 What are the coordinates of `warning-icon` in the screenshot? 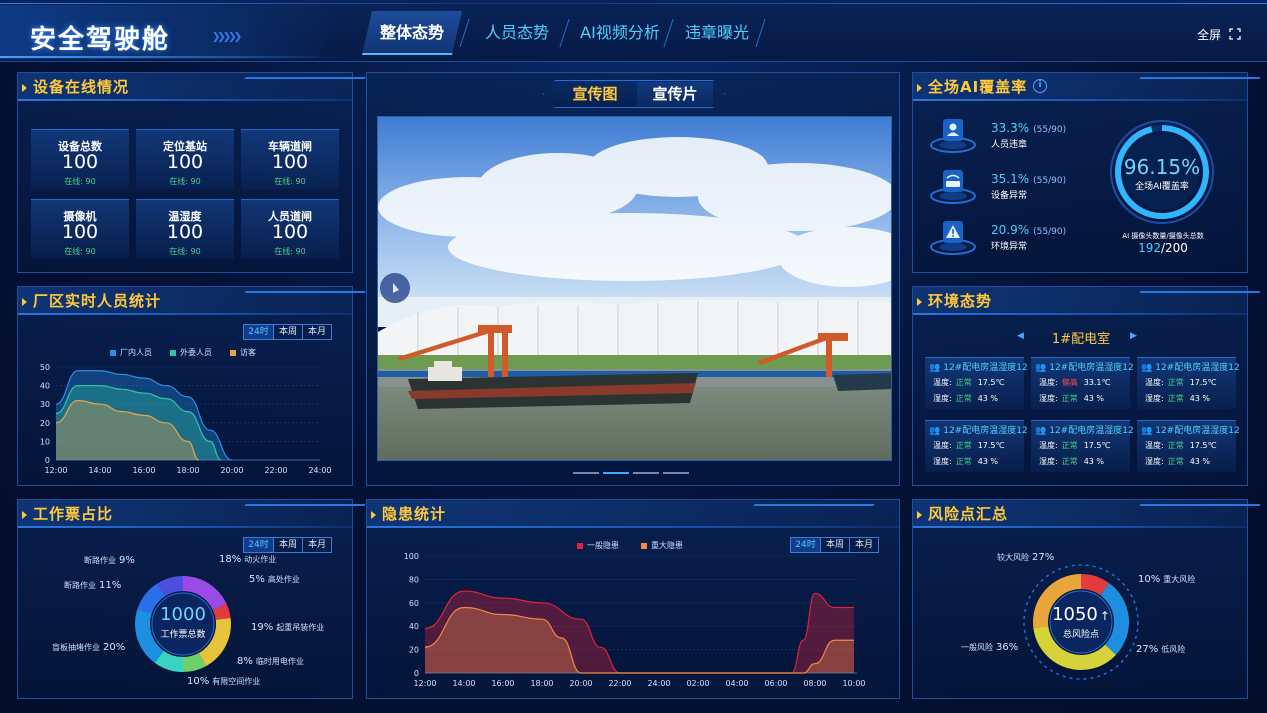 It's located at (953, 238).